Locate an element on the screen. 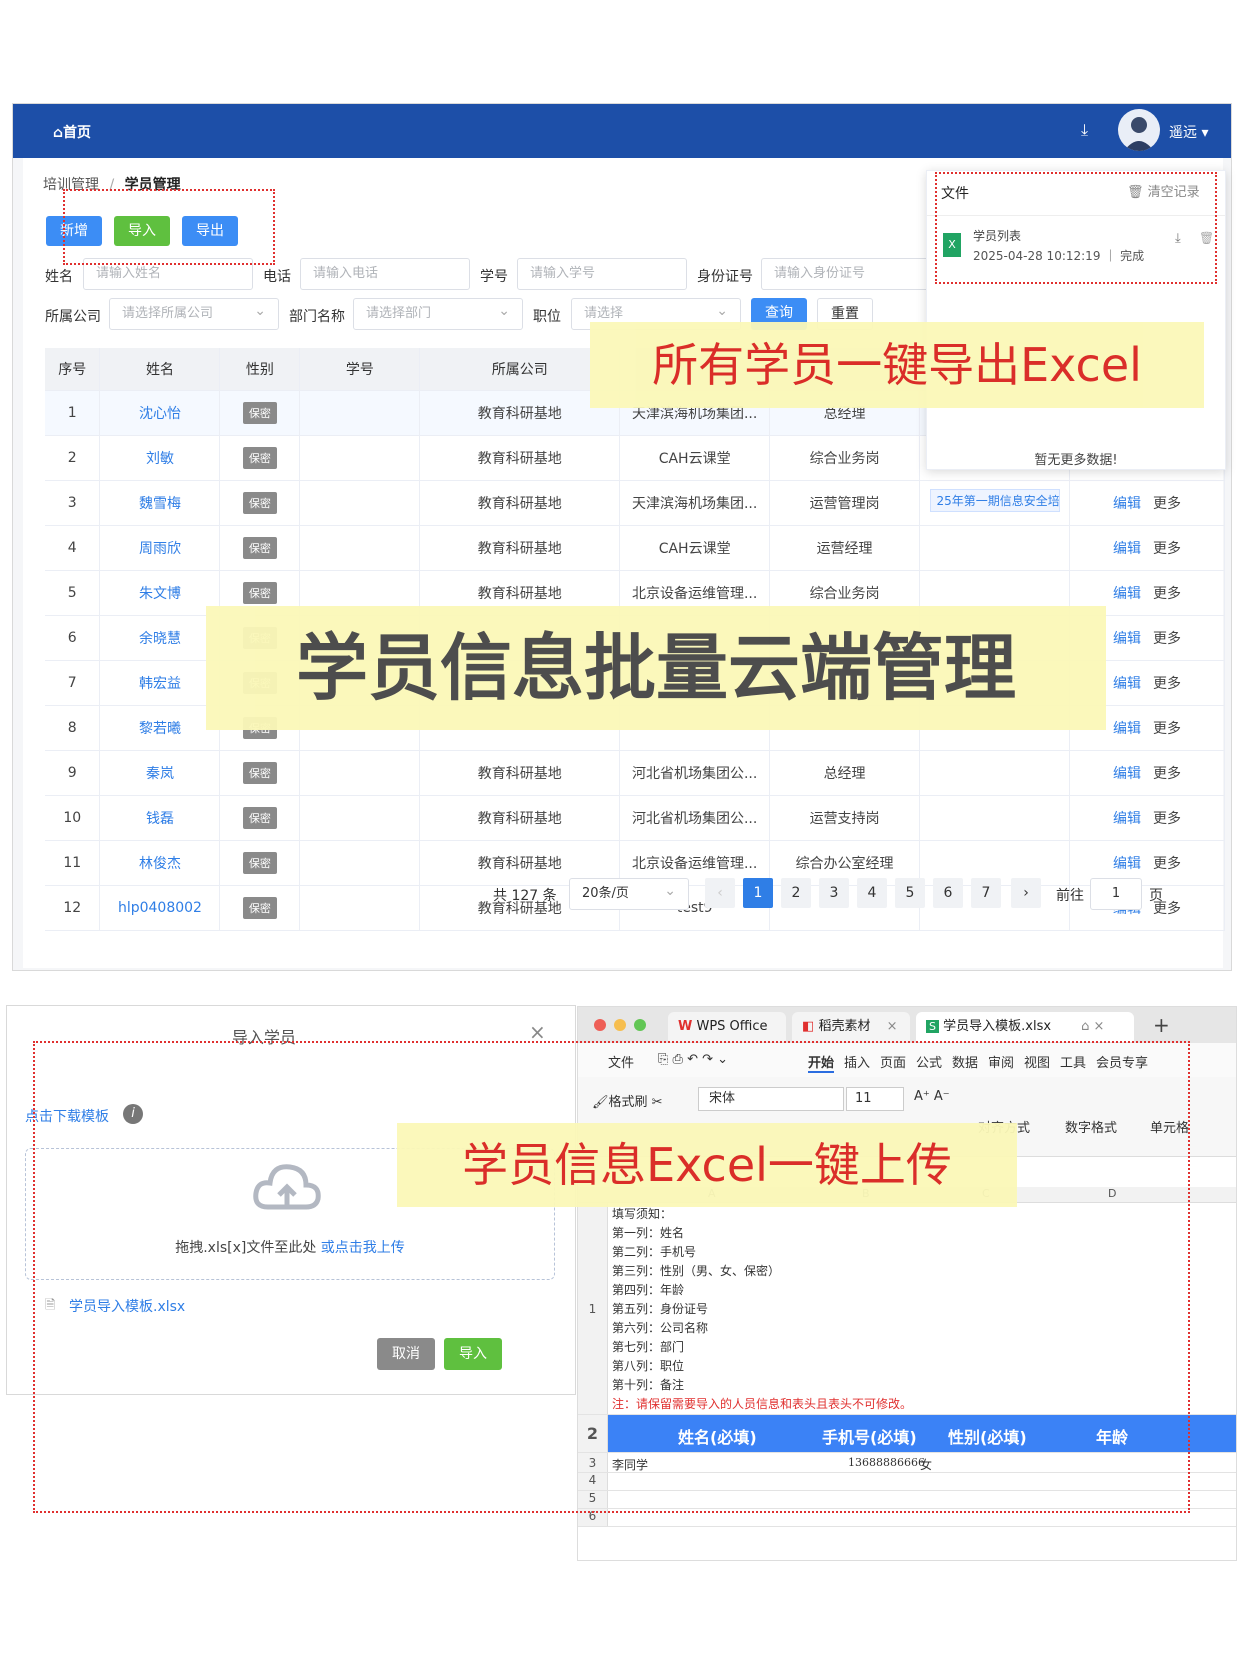  popup-empty-text: 暂无更多数据! is located at coordinates (1076, 460).